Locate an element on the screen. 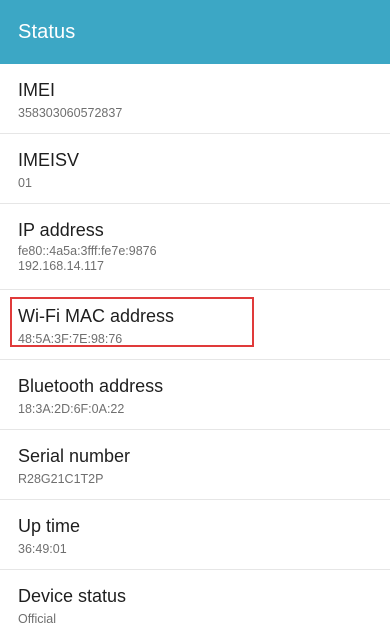 The height and width of the screenshot is (640, 390). item-value-ipv6: fe80::4a5a:3fff:fe7e:9876 is located at coordinates (87, 251).